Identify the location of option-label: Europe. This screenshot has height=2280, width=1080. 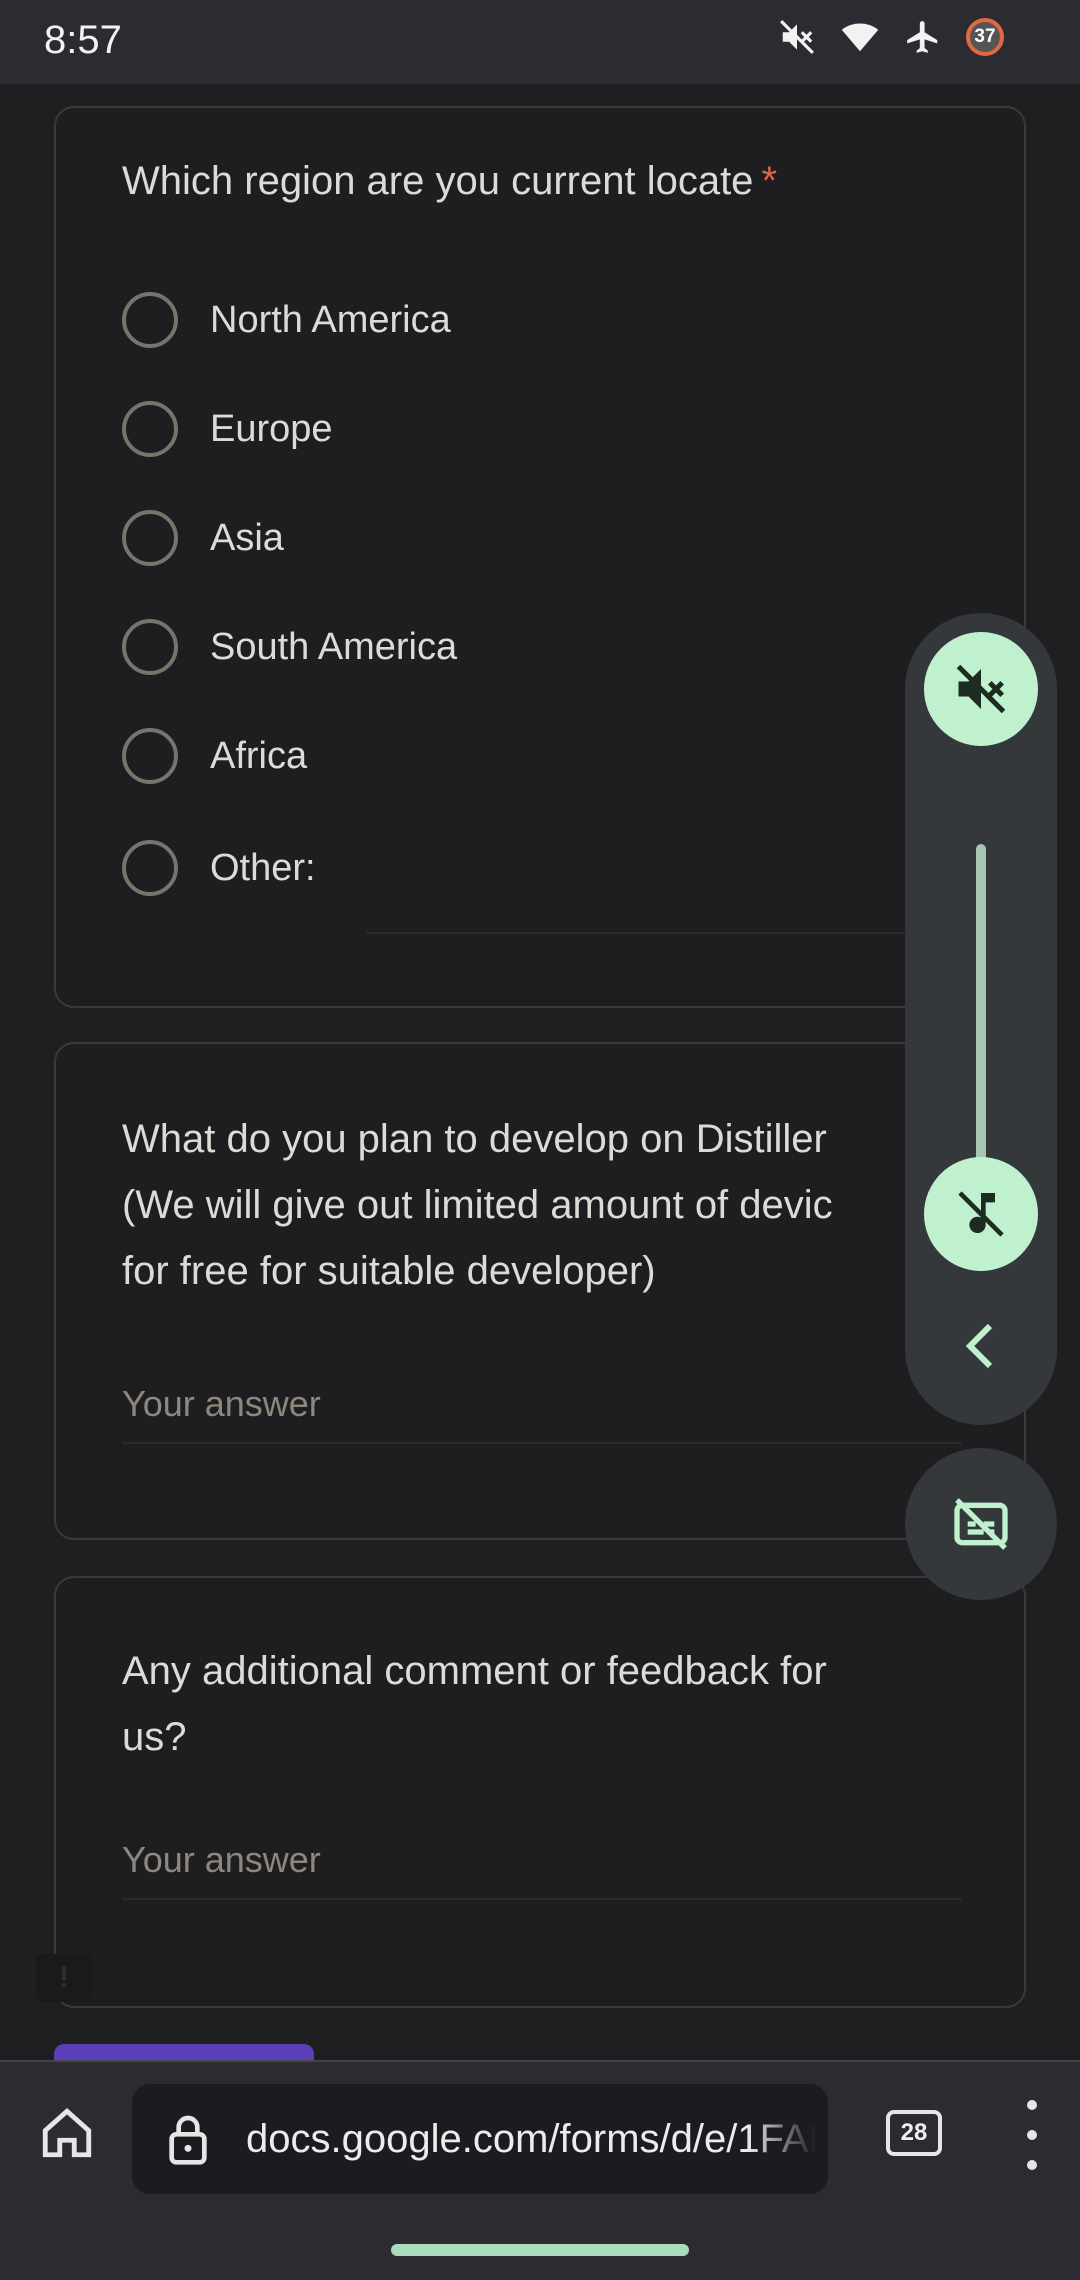
(271, 428).